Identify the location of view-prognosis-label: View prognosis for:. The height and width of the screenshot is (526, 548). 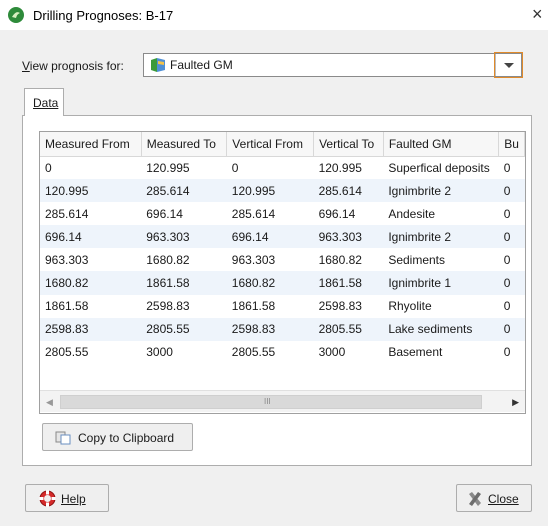
(73, 66).